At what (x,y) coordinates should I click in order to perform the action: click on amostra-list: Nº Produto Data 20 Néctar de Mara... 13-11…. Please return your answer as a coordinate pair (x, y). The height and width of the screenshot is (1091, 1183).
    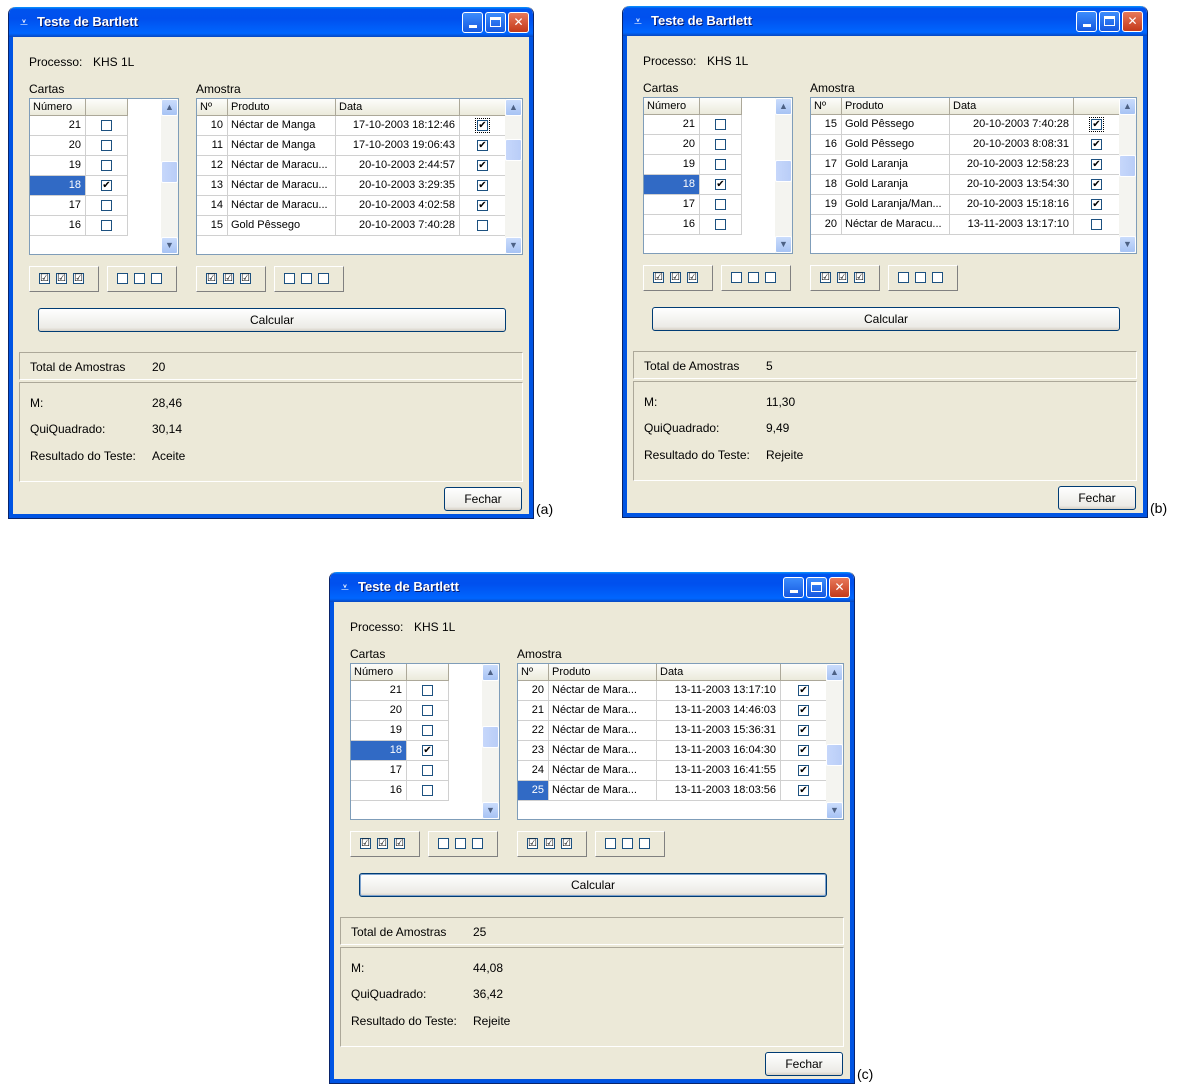
    Looking at the image, I should click on (680, 741).